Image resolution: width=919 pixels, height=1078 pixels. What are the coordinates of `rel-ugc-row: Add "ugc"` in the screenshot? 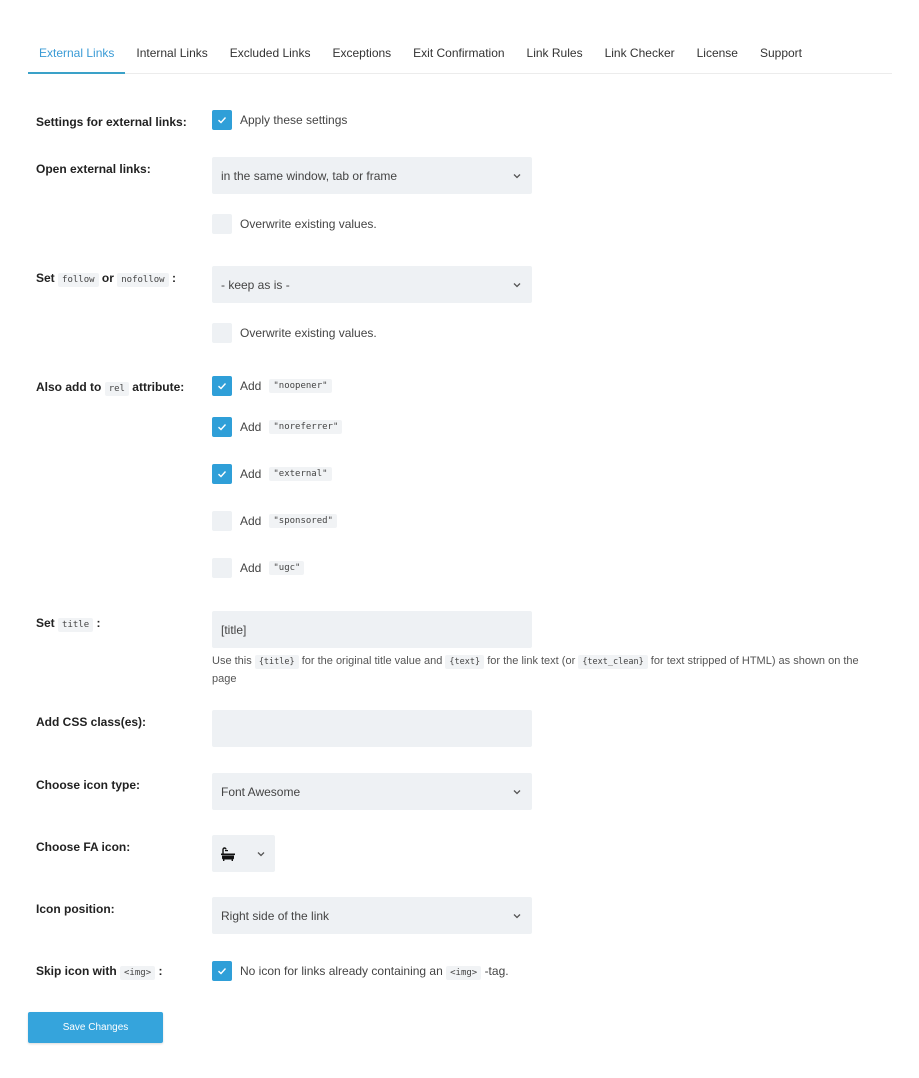 It's located at (258, 568).